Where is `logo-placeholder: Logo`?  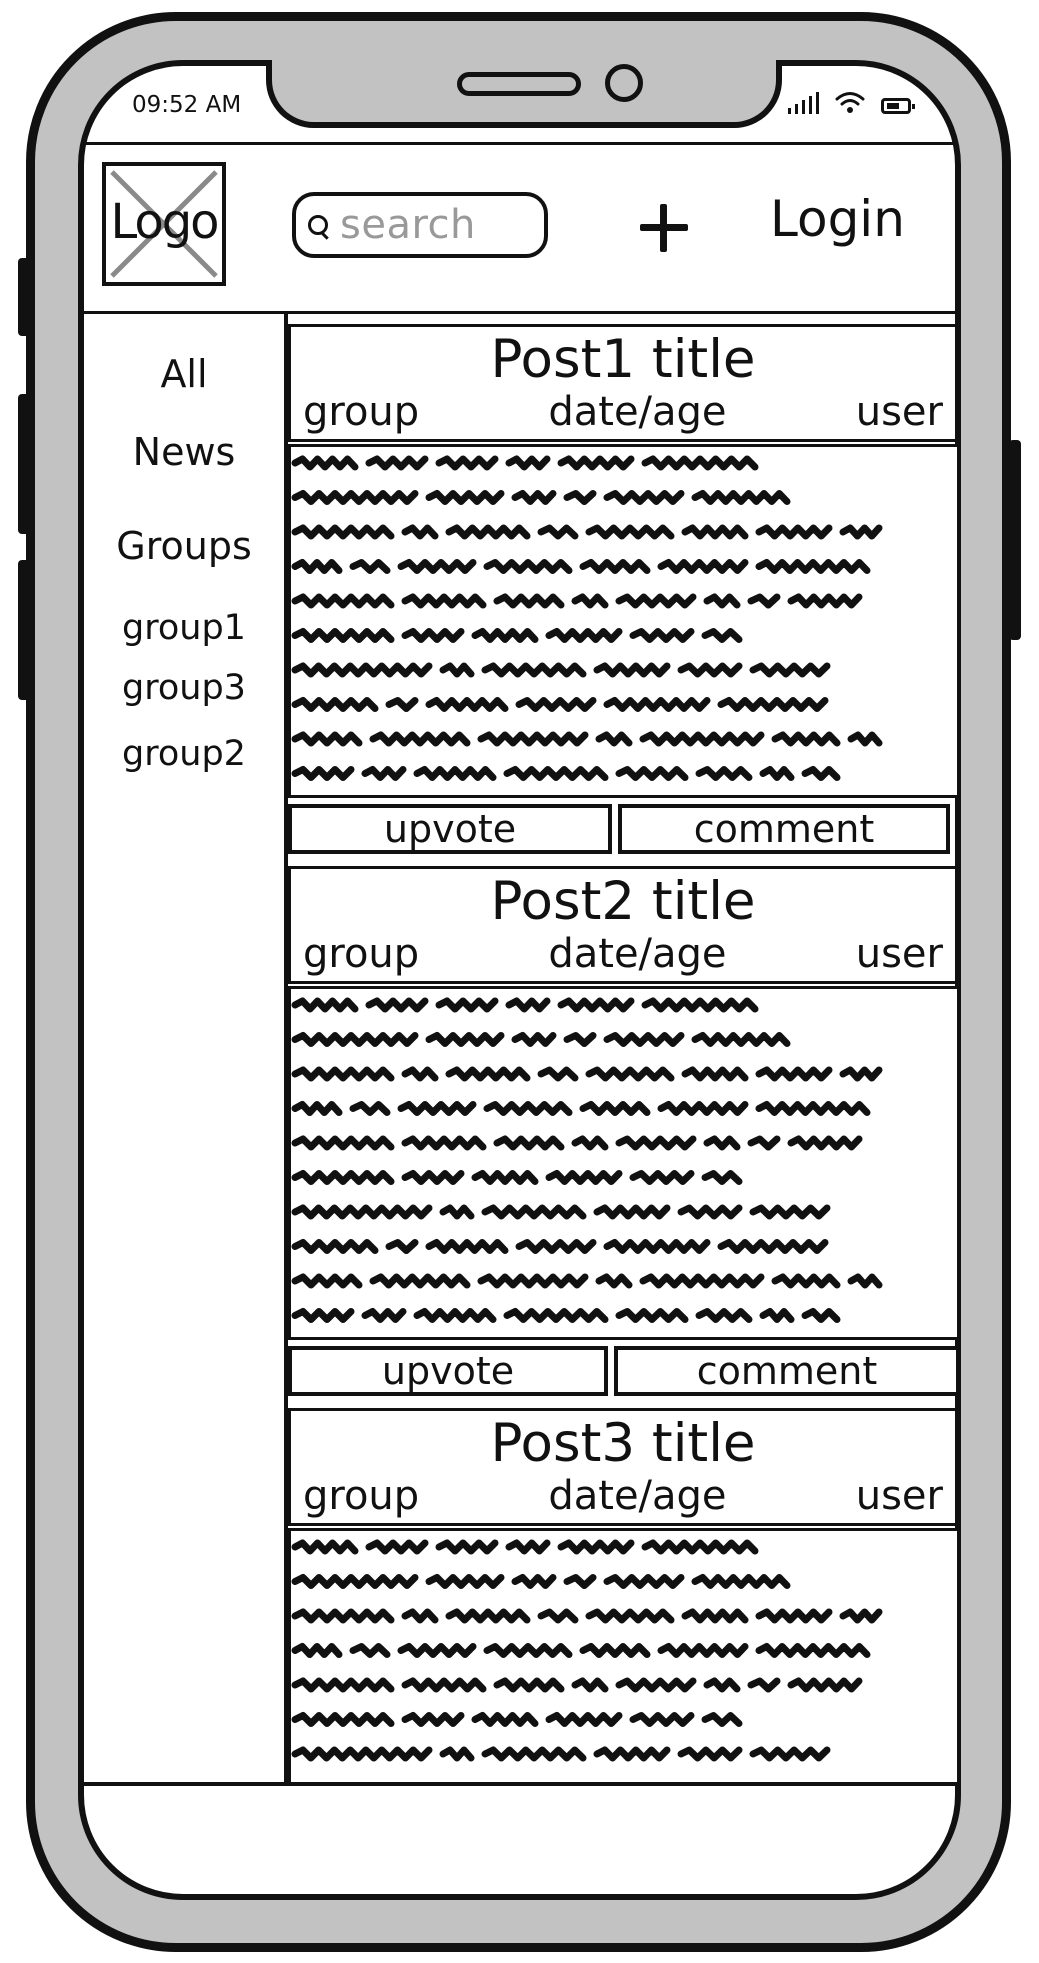 logo-placeholder: Logo is located at coordinates (164, 224).